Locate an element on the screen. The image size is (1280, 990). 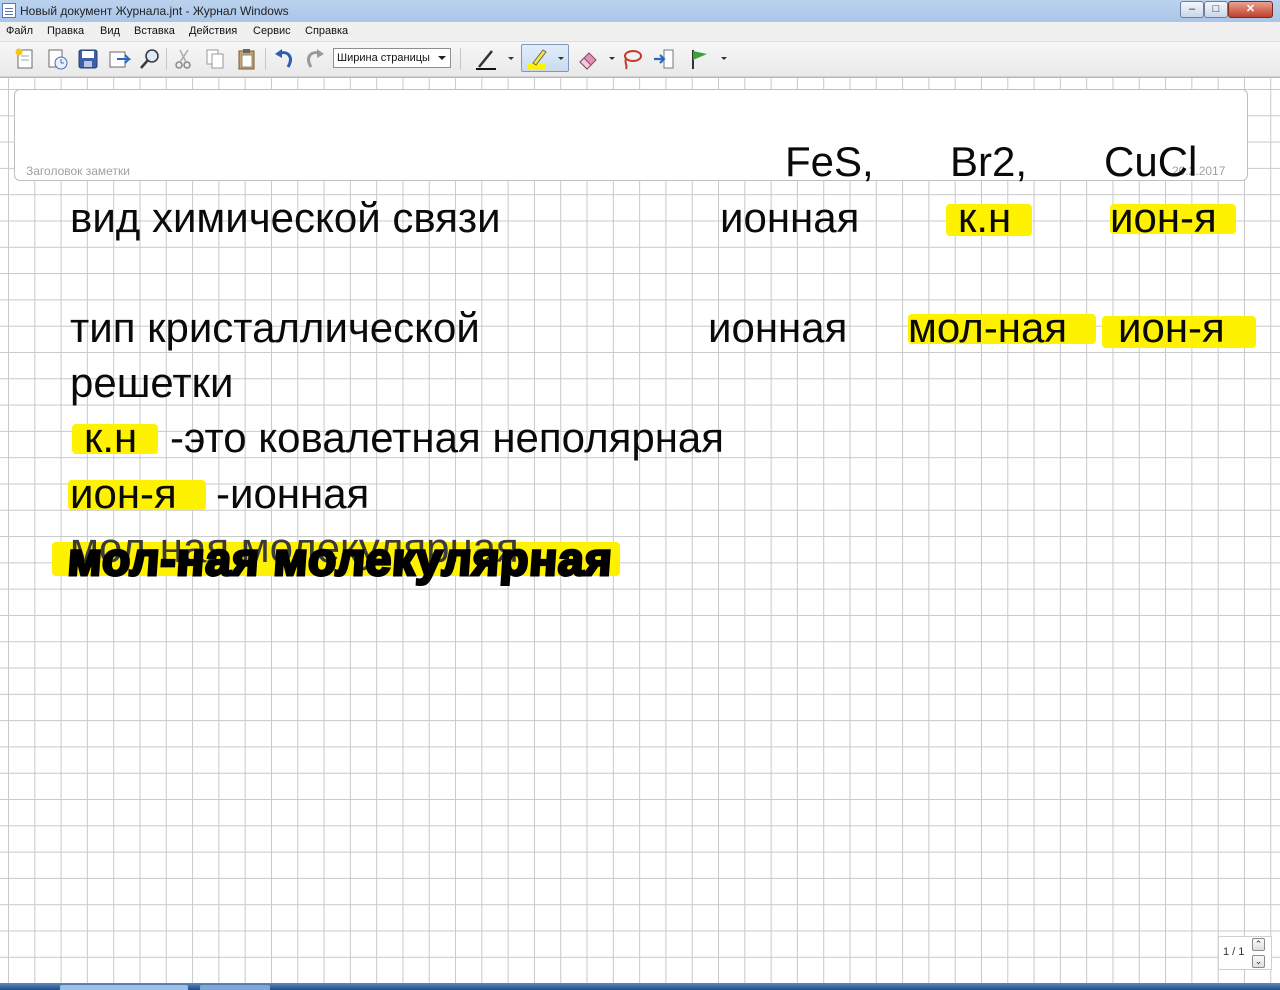
highlighter-icon is located at coordinates (537, 59).